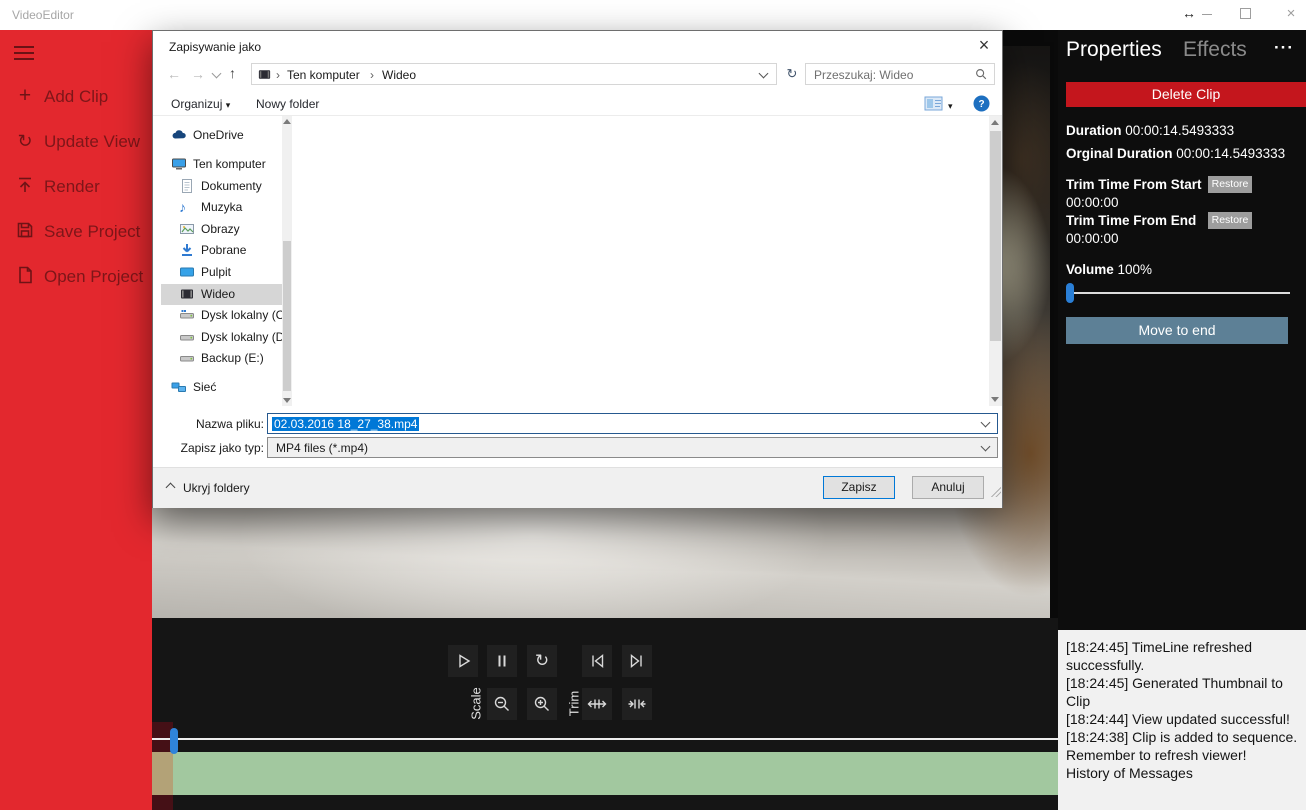 This screenshot has height=810, width=1306. I want to click on close-icon: ×, so click(1291, 13).